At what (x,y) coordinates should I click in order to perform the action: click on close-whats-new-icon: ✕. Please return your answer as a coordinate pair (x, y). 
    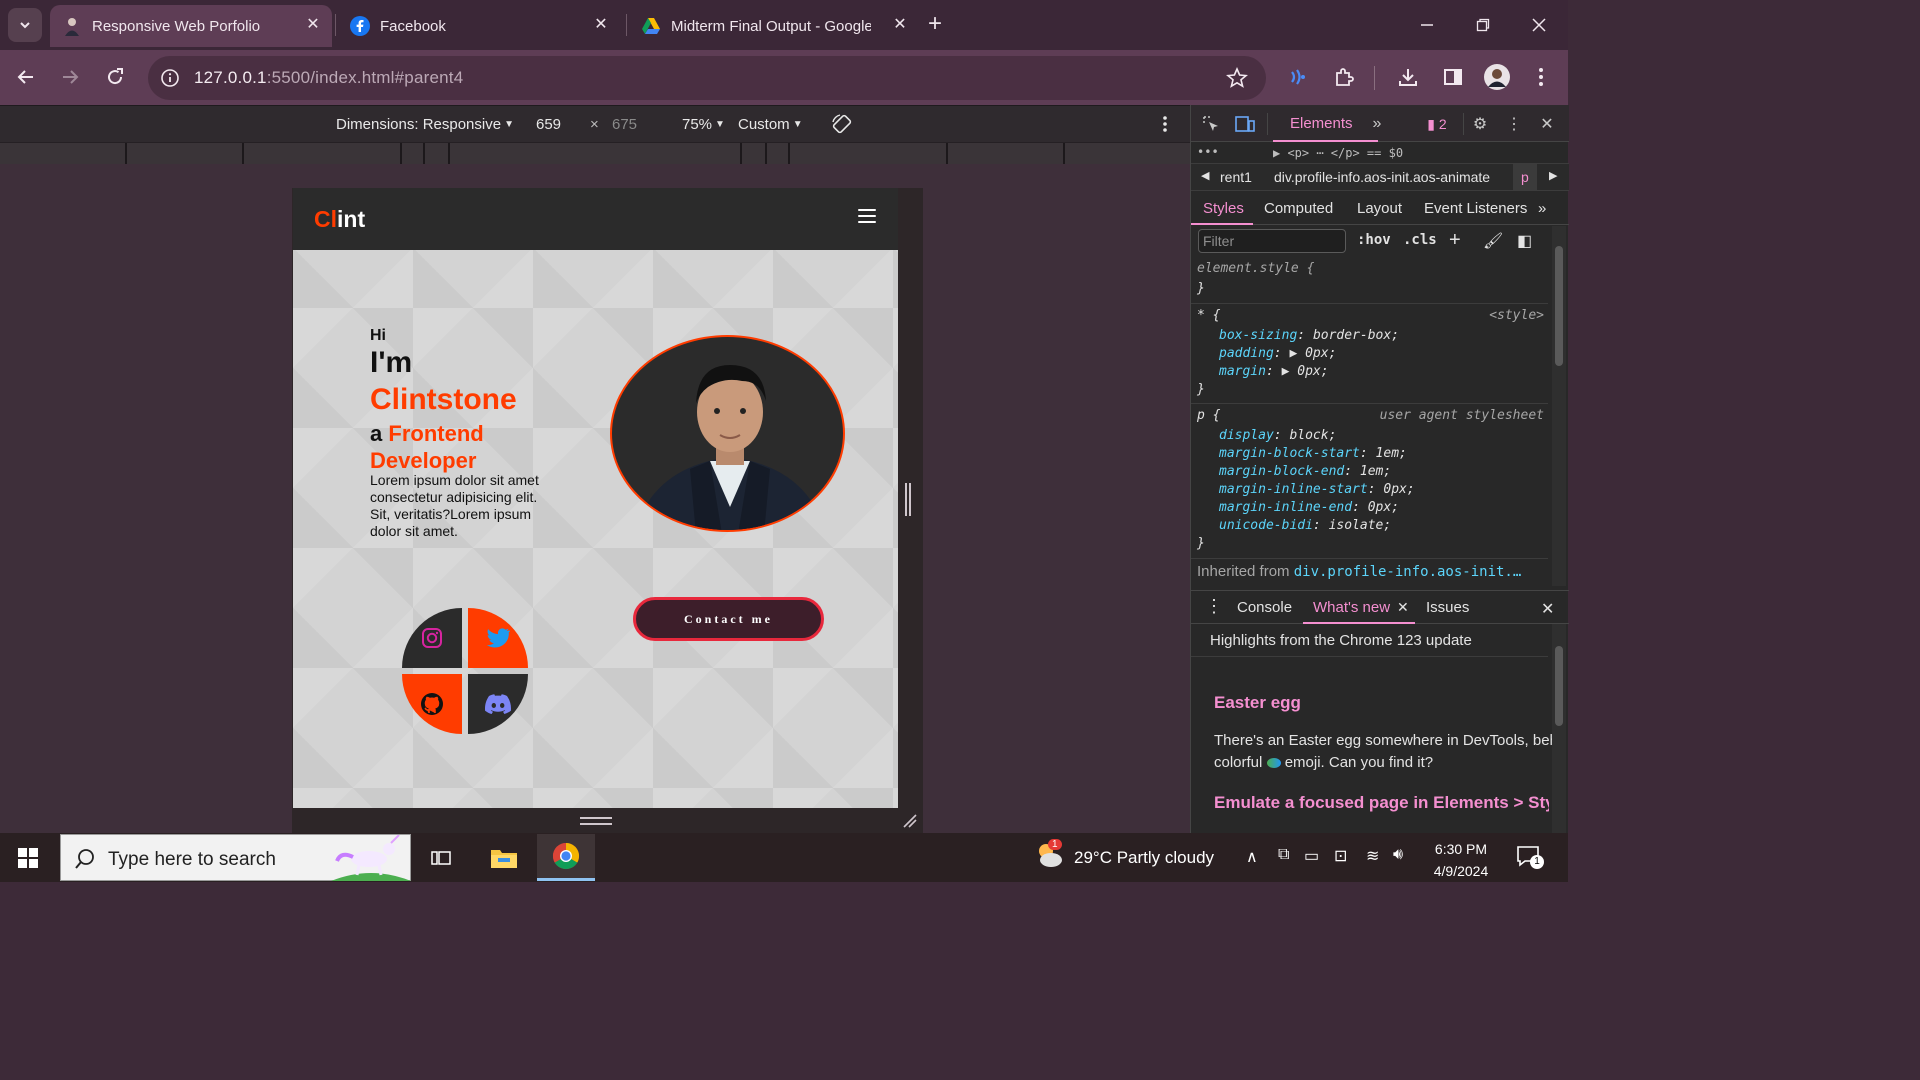
    Looking at the image, I should click on (1403, 607).